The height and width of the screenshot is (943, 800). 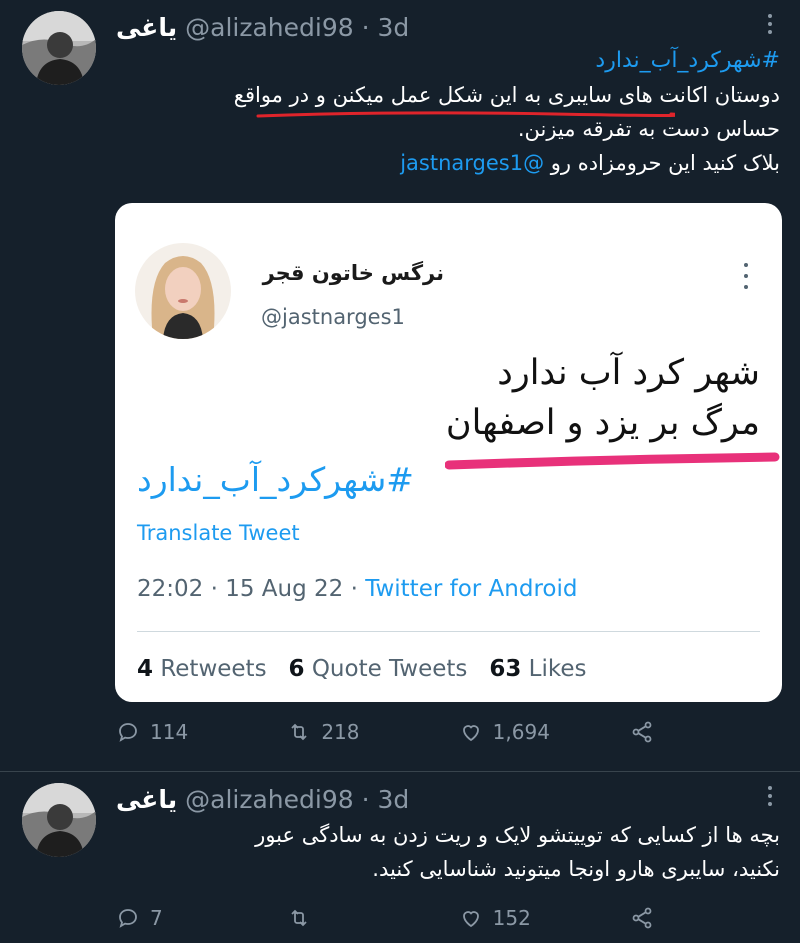 I want to click on embedded-timestamp: 22:02 · 15 Aug 22 · Twitter for Android, so click(x=357, y=589).